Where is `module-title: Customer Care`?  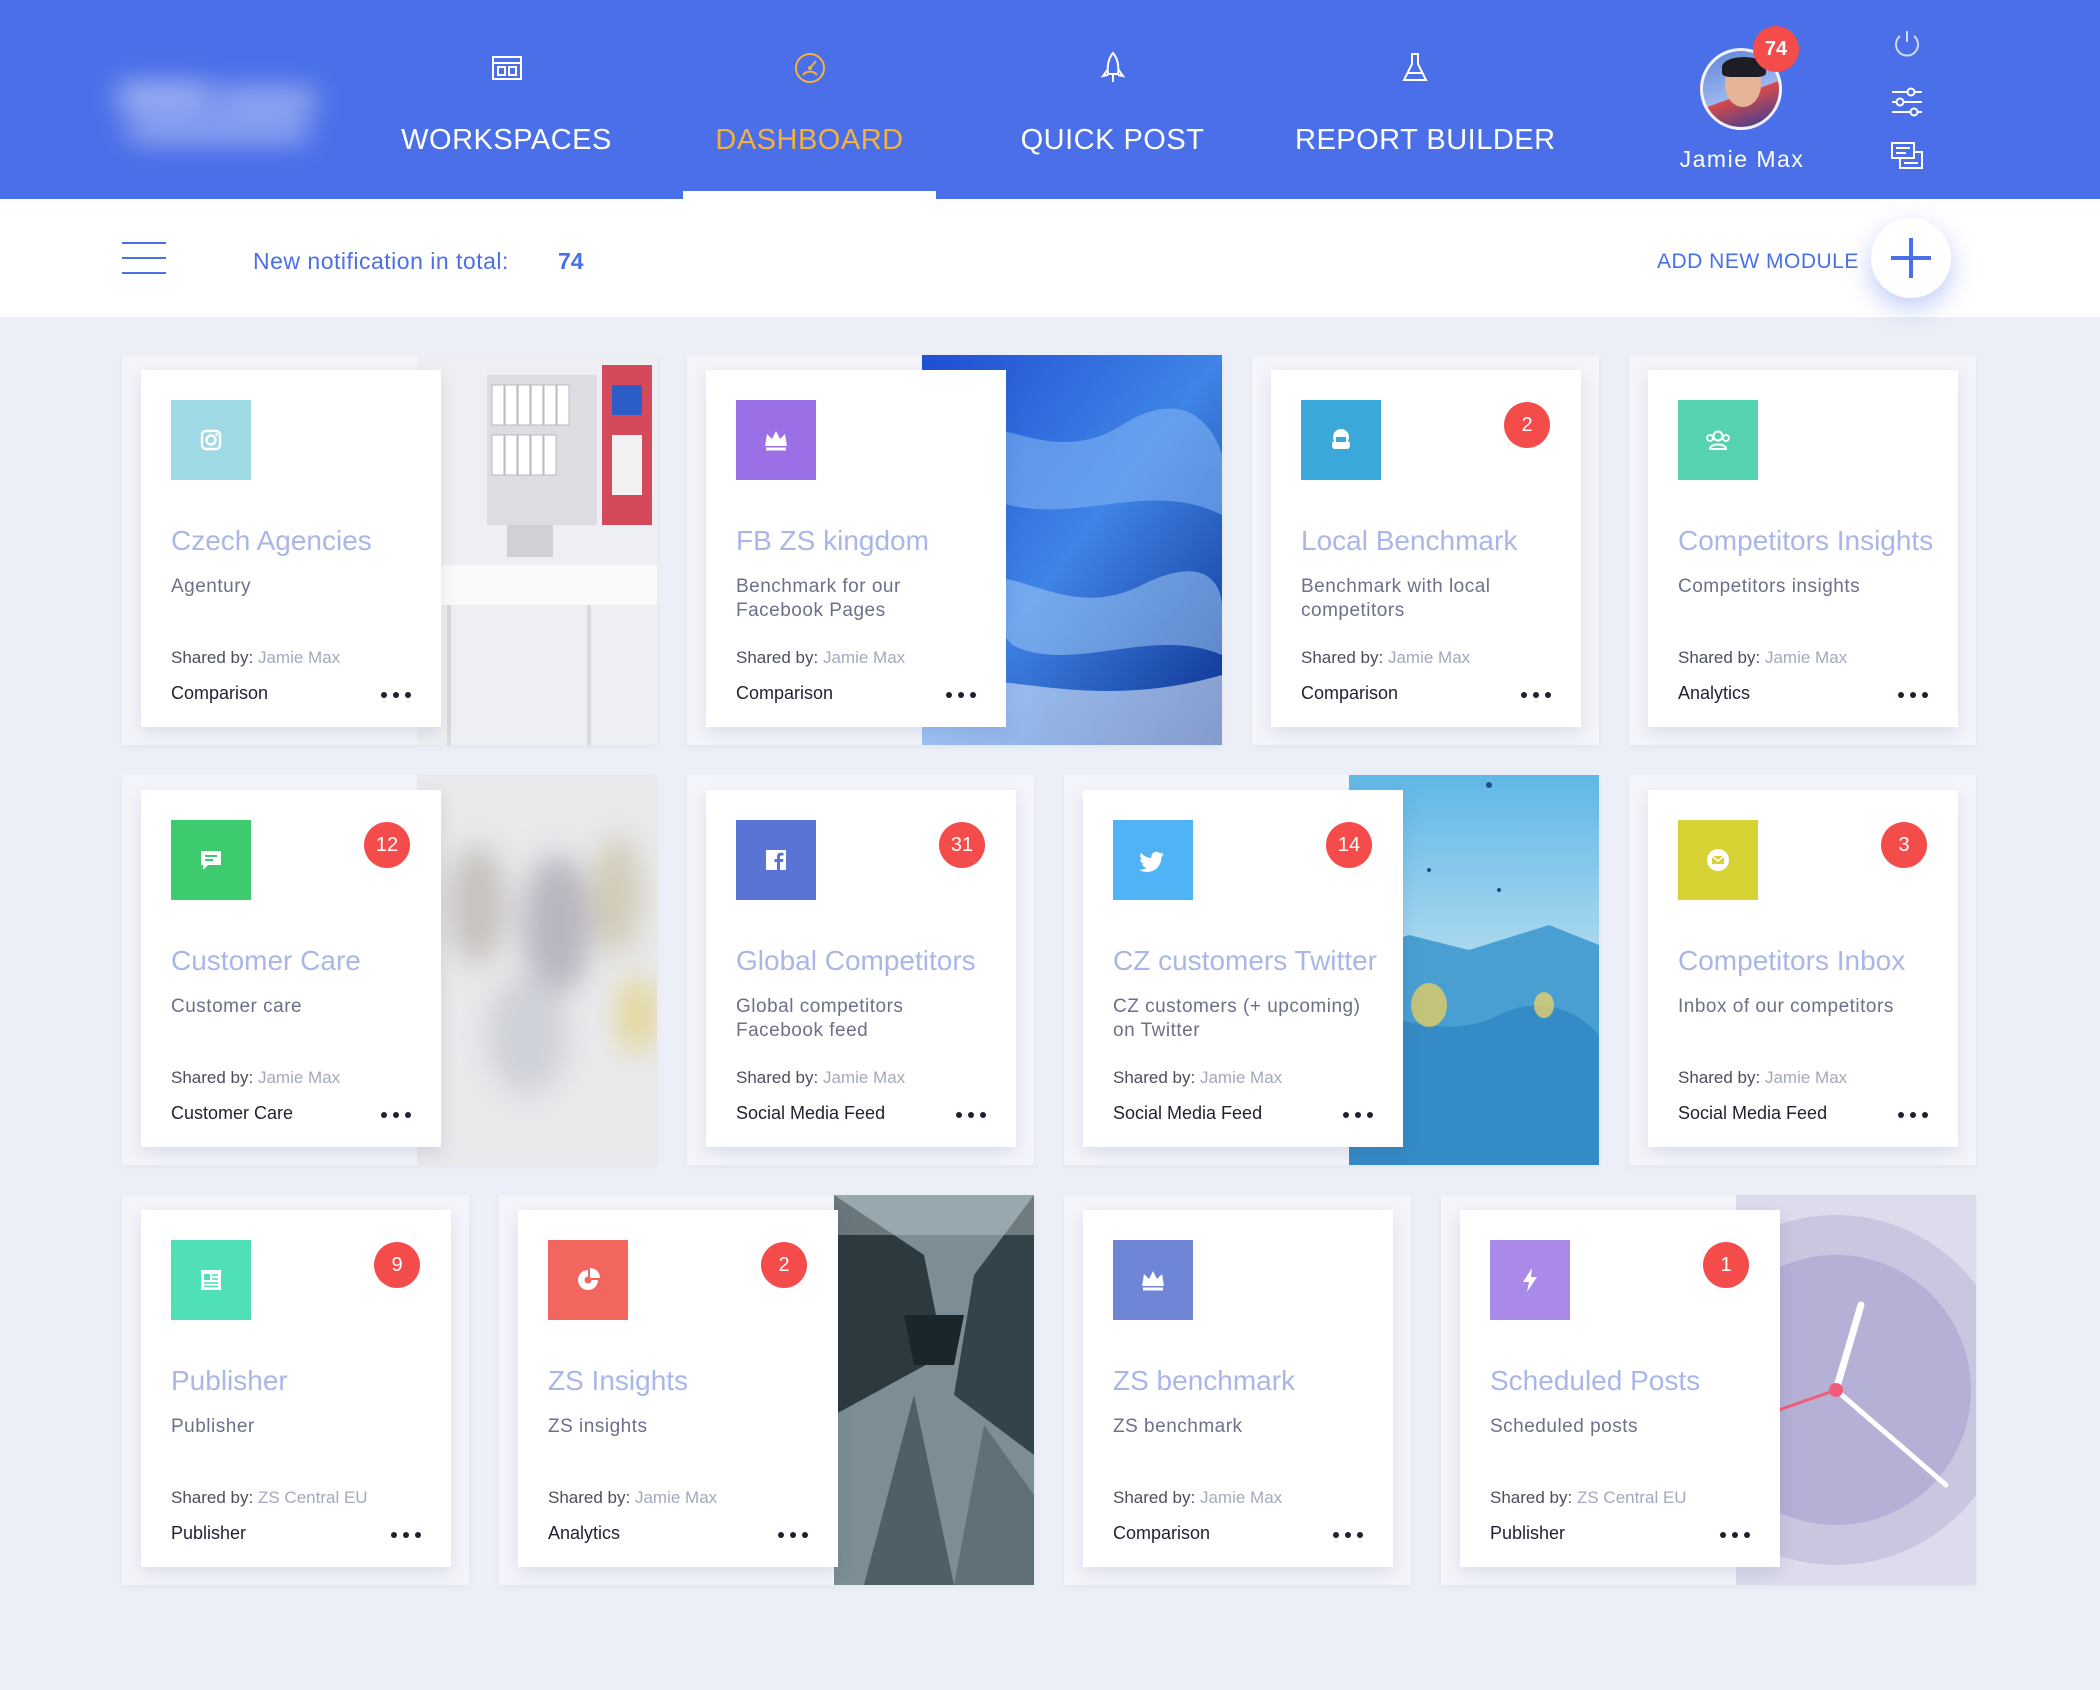
module-title: Customer Care is located at coordinates (266, 961).